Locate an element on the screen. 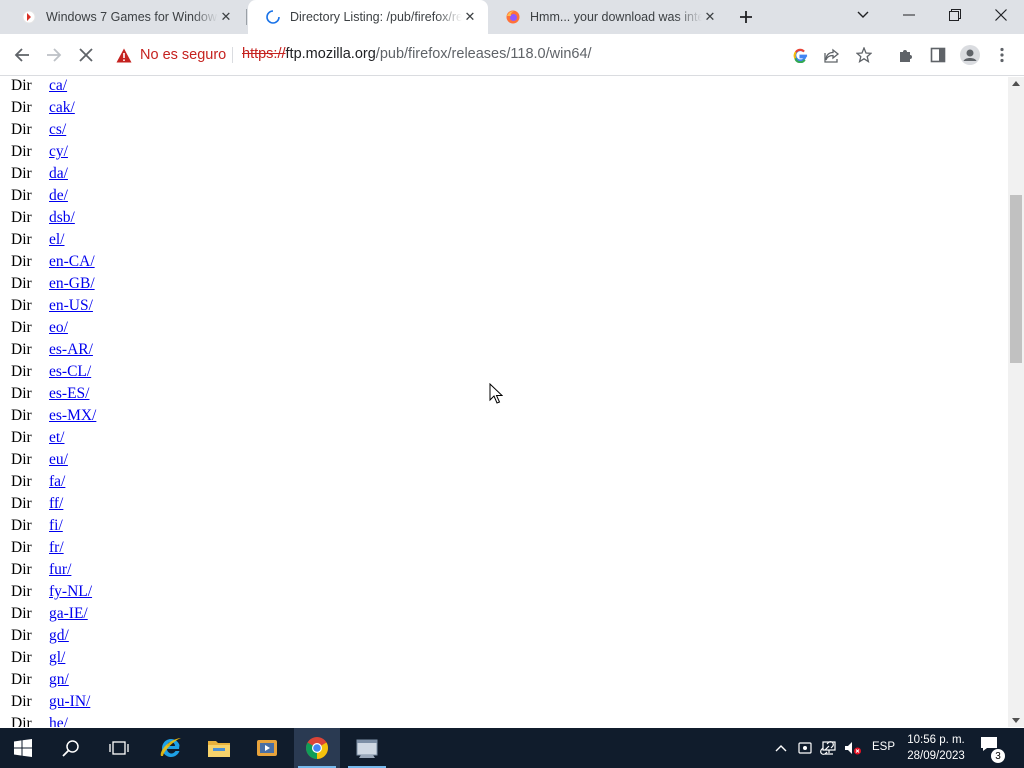  directory-link: fr/ is located at coordinates (56, 548).